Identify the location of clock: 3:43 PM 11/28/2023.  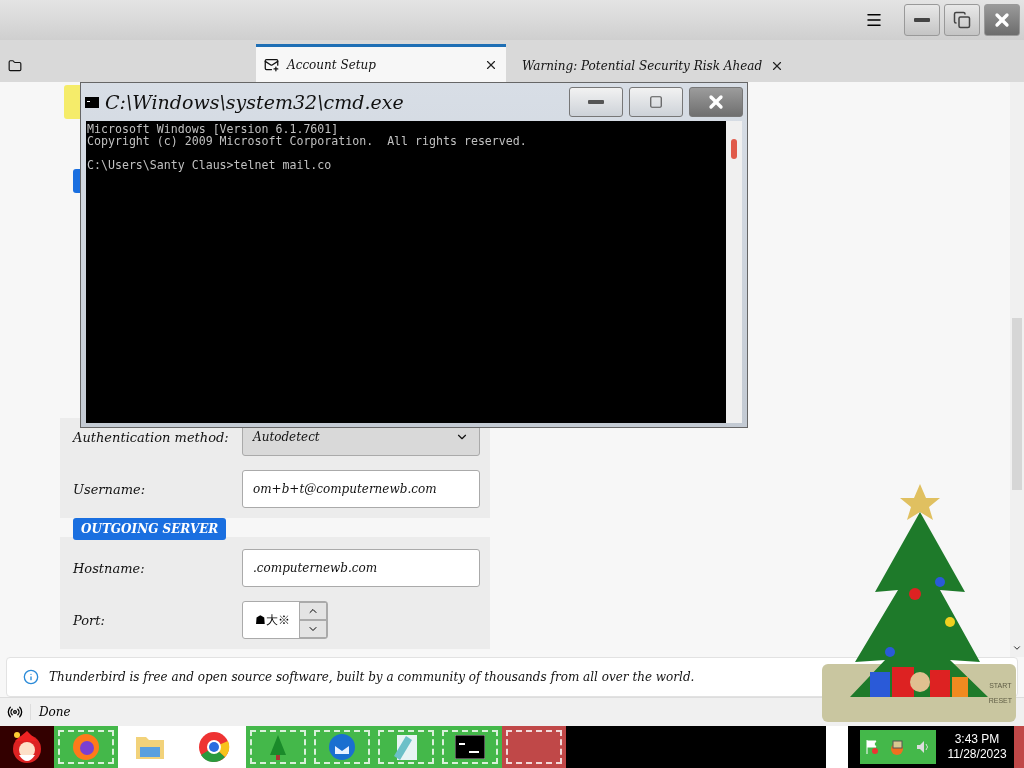
(977, 747).